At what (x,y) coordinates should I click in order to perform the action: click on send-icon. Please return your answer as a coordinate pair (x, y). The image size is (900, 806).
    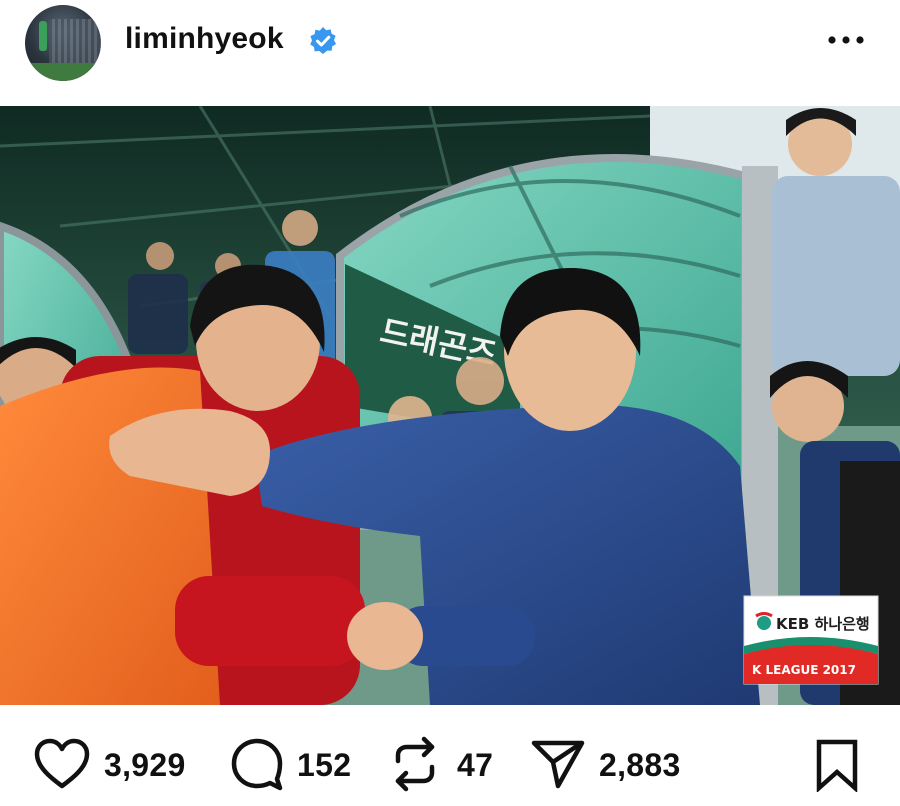
    Looking at the image, I should click on (558, 764).